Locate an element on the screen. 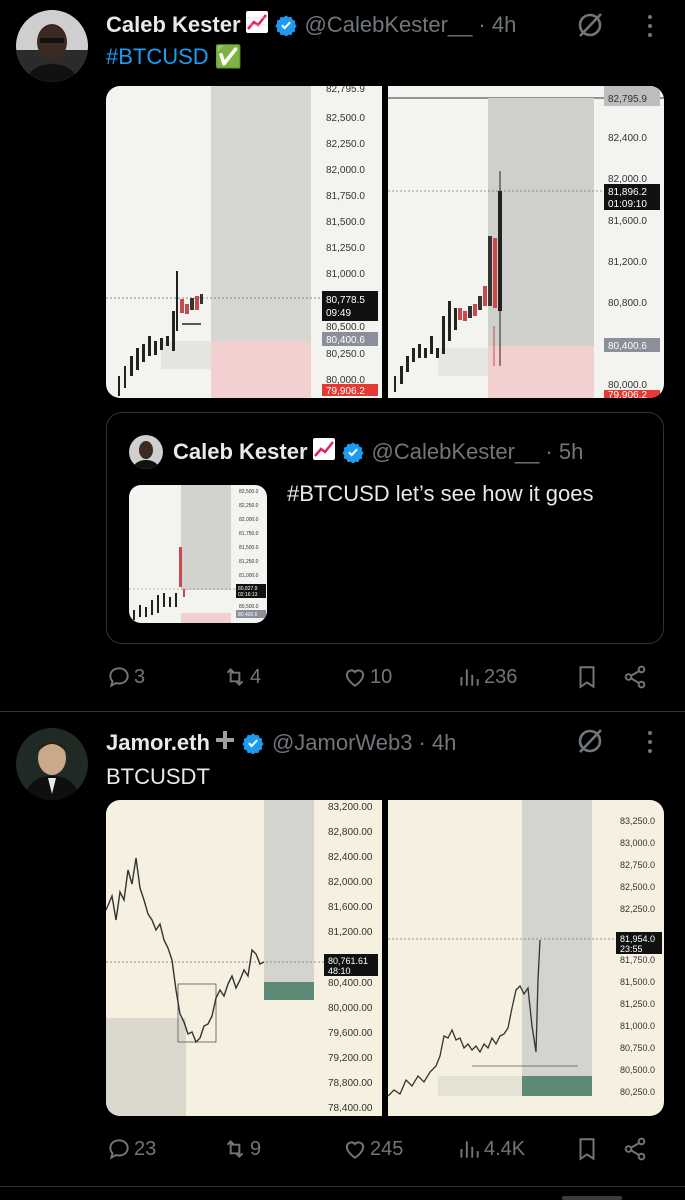 This screenshot has height=1200, width=685. reply-button: 3 is located at coordinates (125, 677).